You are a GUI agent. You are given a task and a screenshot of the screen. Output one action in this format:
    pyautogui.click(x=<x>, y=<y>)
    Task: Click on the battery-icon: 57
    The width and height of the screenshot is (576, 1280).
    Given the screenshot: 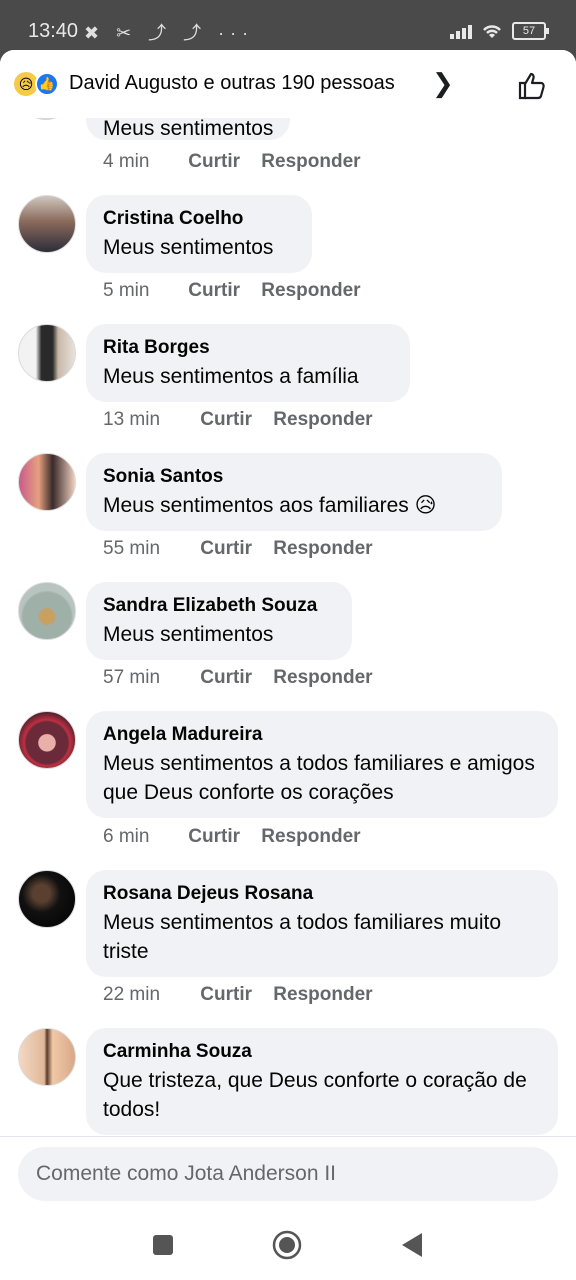 What is the action you would take?
    pyautogui.click(x=530, y=31)
    